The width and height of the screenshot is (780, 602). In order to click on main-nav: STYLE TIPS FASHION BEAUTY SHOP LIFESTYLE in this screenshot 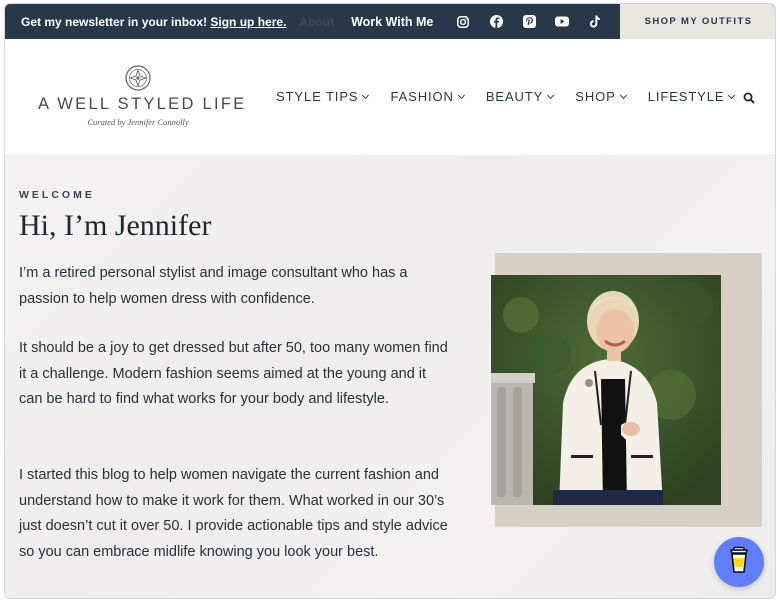, I will do `click(516, 96)`.